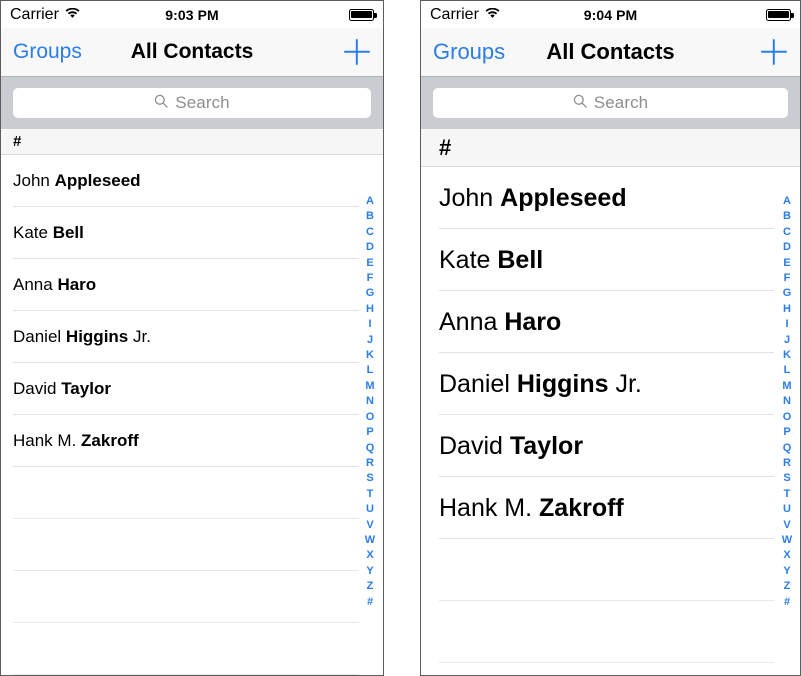 Image resolution: width=801 pixels, height=676 pixels. What do you see at coordinates (470, 197) in the screenshot?
I see `contact-first-name: John` at bounding box center [470, 197].